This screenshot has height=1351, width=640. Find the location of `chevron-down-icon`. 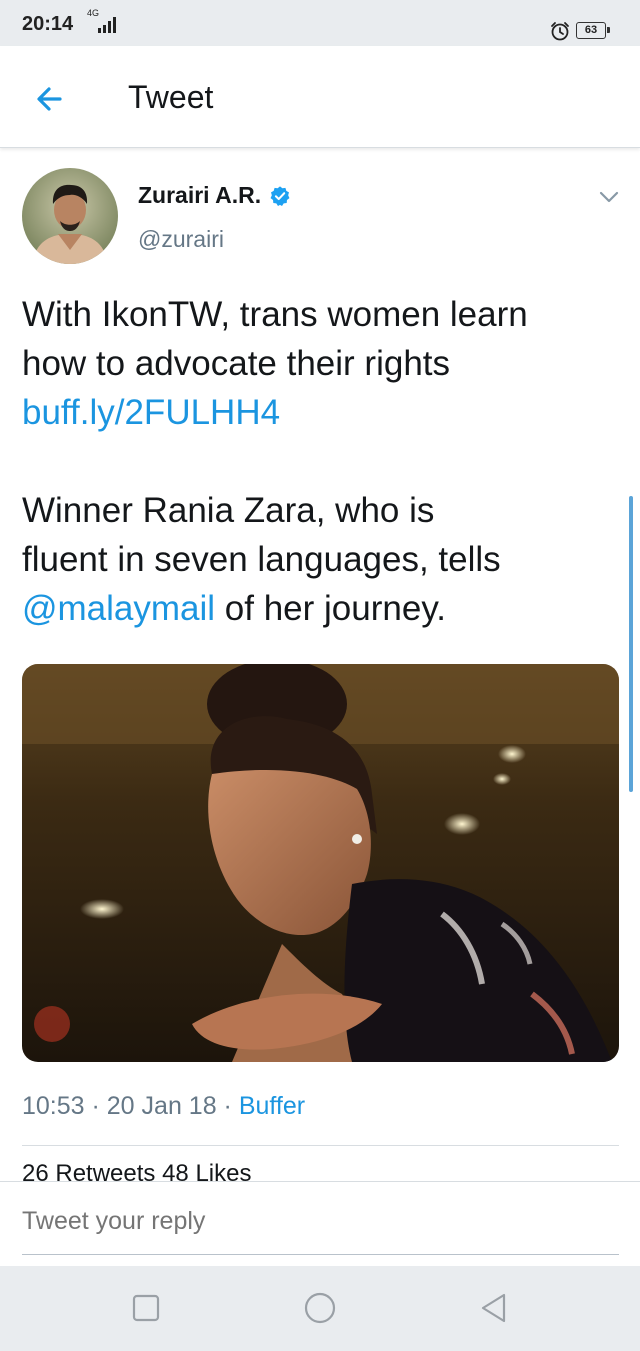

chevron-down-icon is located at coordinates (609, 197).